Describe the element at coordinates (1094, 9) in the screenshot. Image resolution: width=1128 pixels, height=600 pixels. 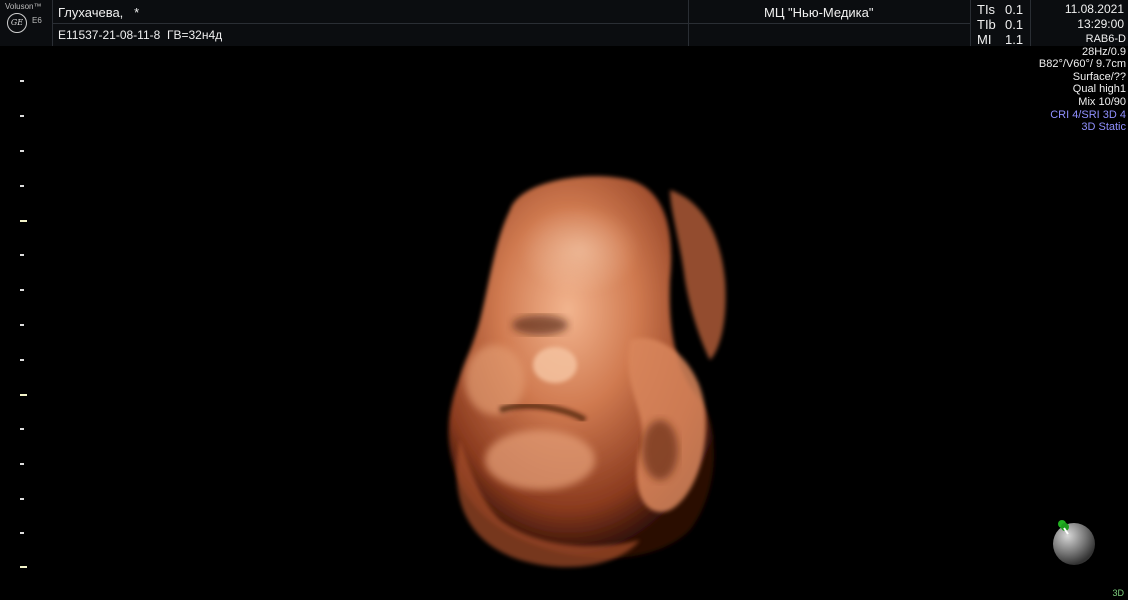
I see `exam-date: 11.08.2021` at that location.